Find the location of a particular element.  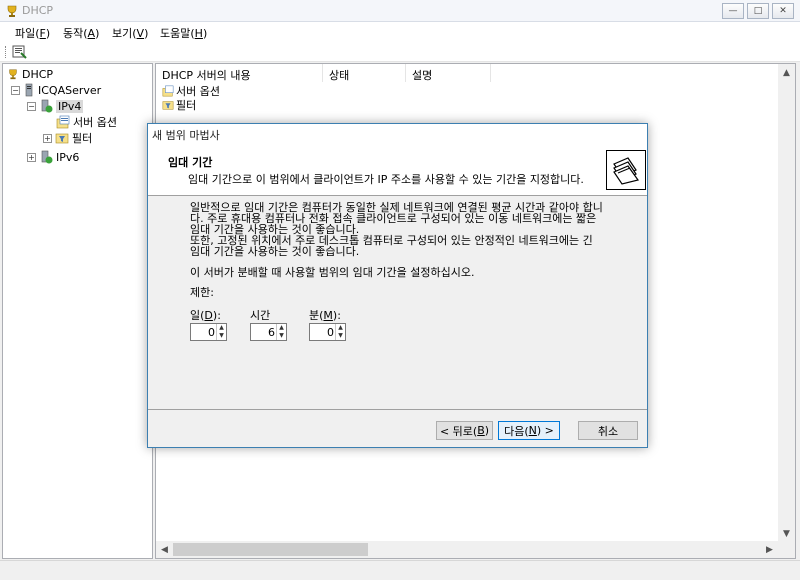

dialog-title: 새 범위 마법사 is located at coordinates (397, 134).